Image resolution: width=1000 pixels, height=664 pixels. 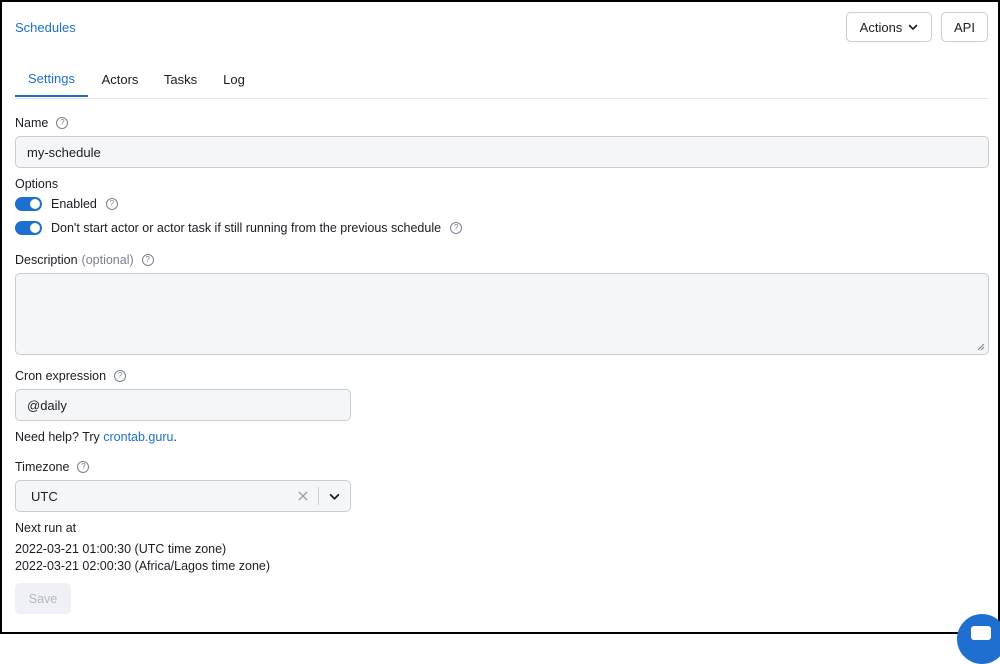 I want to click on crontab-guru-link: crontab.guru, so click(x=138, y=437).